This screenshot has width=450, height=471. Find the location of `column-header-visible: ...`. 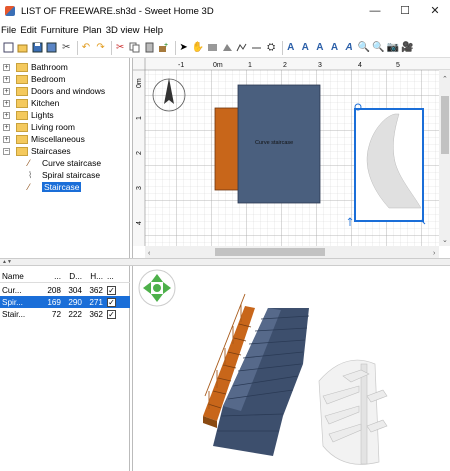

column-header-visible: ... is located at coordinates (114, 276).